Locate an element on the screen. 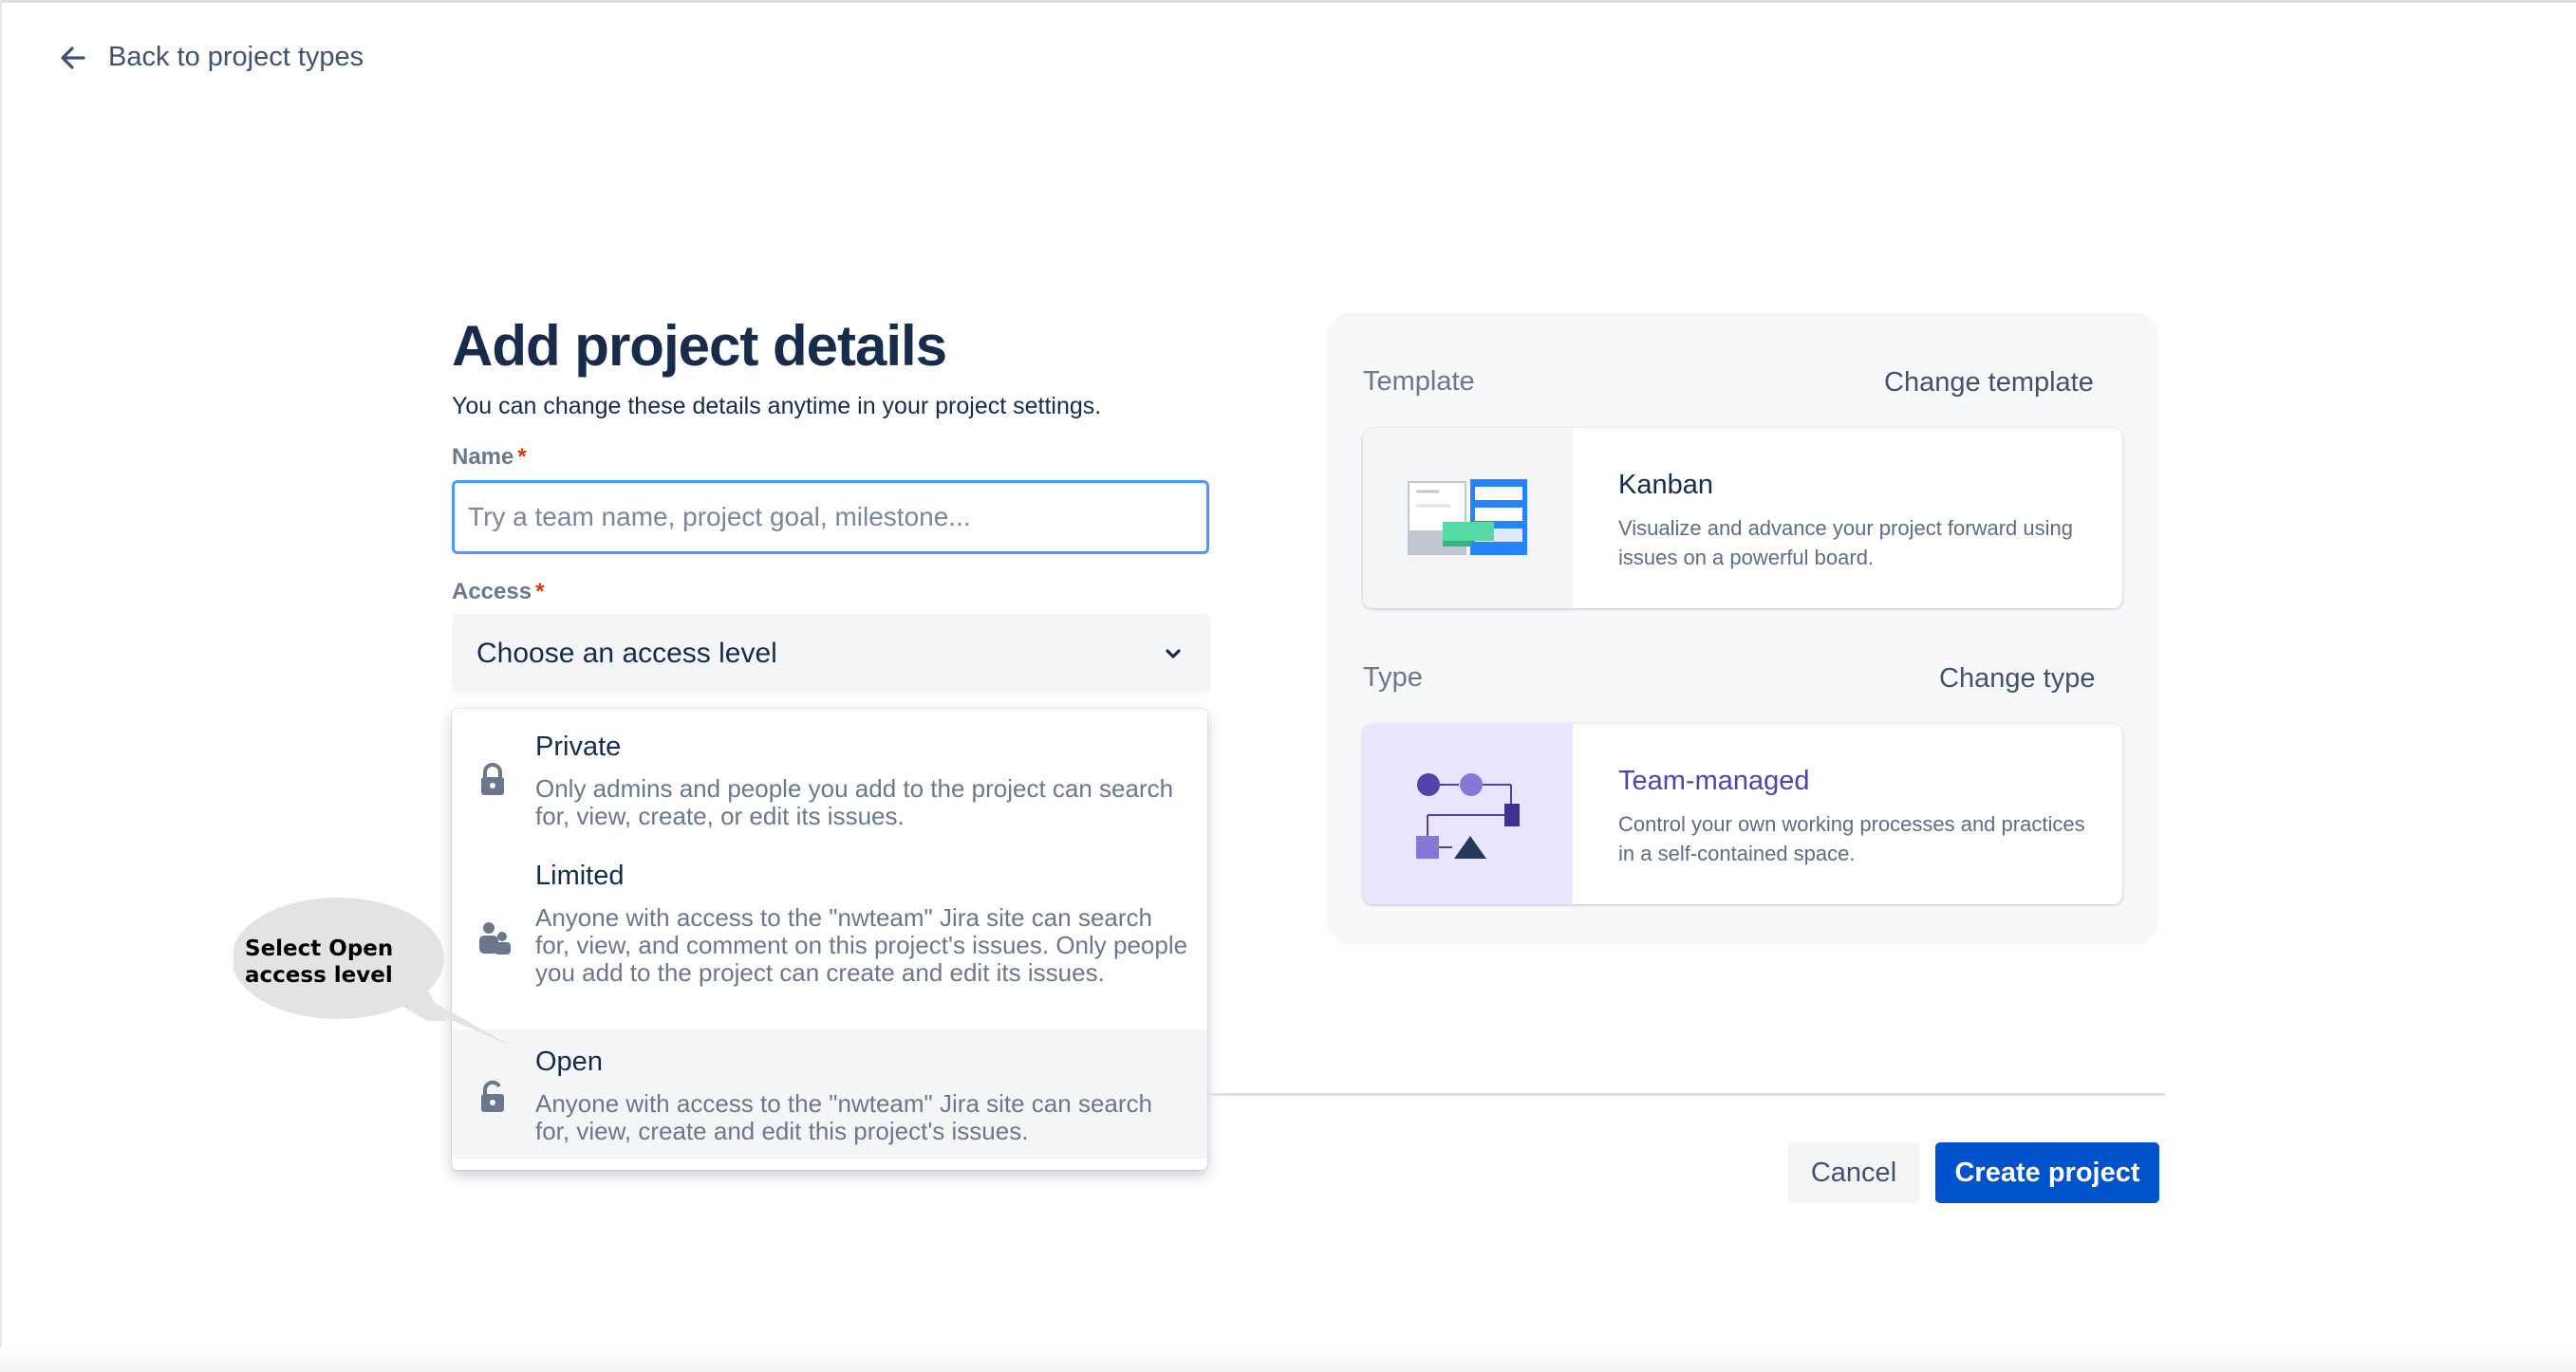  arrow-left-icon is located at coordinates (73, 57).